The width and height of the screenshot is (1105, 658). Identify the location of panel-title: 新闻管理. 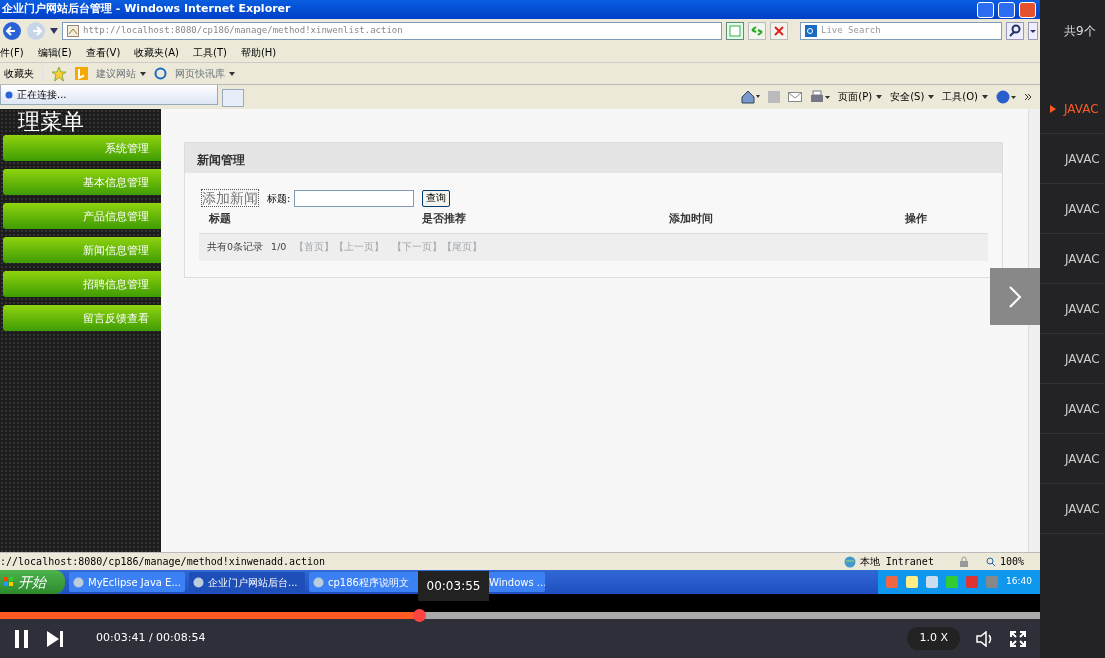
(594, 158).